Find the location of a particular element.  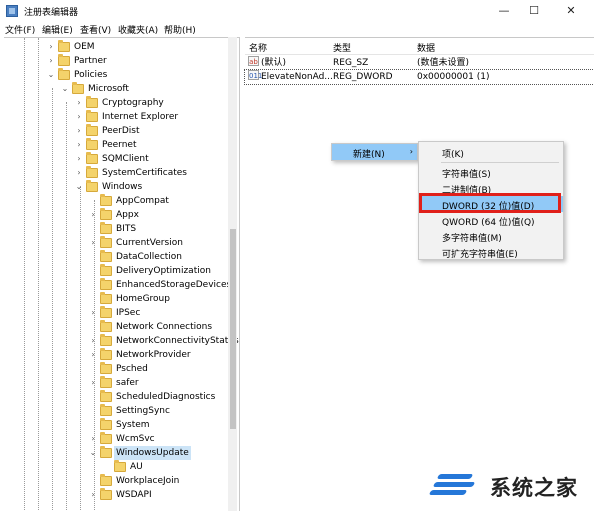

menu-item-new: 新建(N) › is located at coordinates (374, 152).